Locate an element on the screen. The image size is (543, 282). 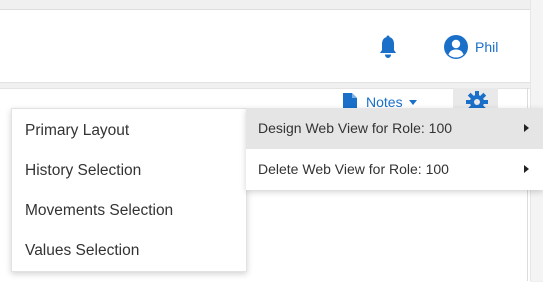
settings-button is located at coordinates (475, 99).